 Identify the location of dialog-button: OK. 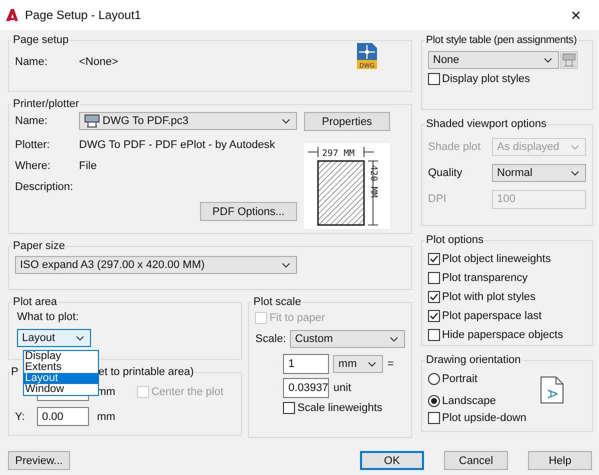
(392, 460).